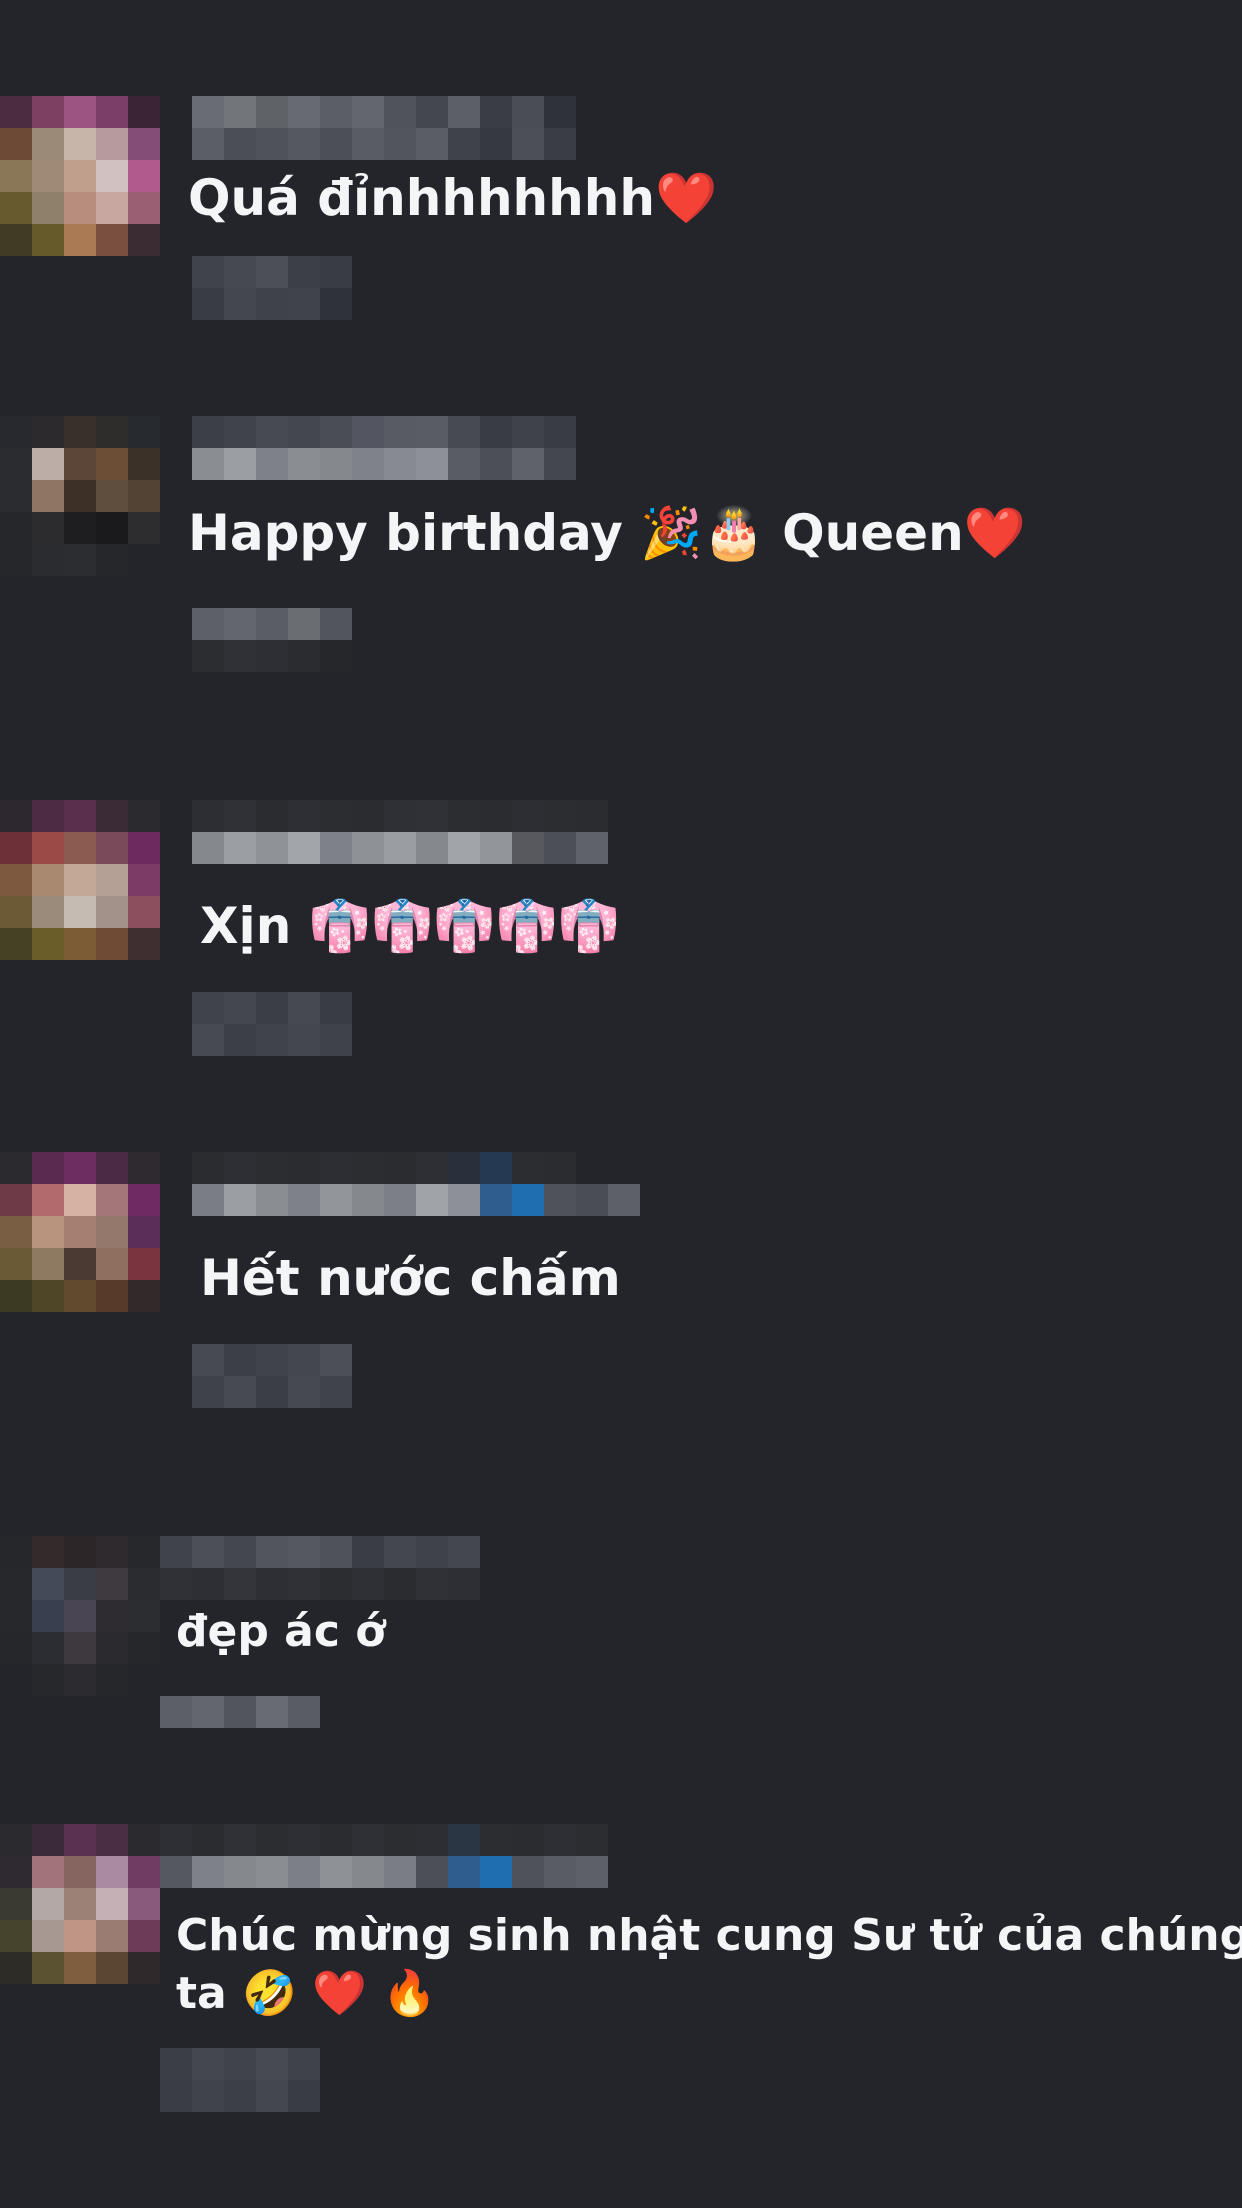 The image size is (1242, 2208). I want to click on comment-text: Hết nước chấm, so click(410, 1278).